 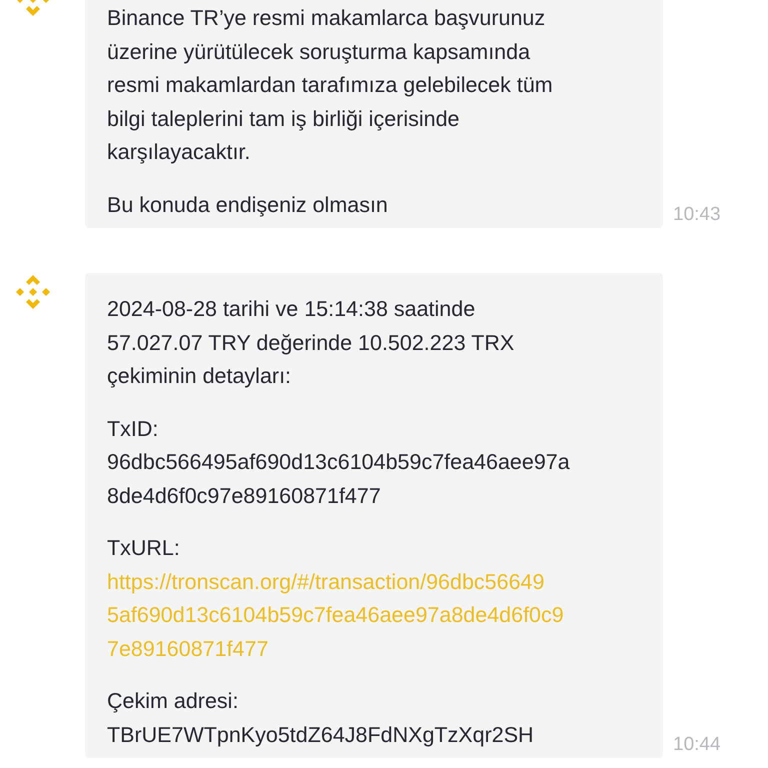 What do you see at coordinates (321, 735) in the screenshot?
I see `field-value: TBrUE7WTpnKyo5tdZ64J8FdNXgTzXqr2SH` at bounding box center [321, 735].